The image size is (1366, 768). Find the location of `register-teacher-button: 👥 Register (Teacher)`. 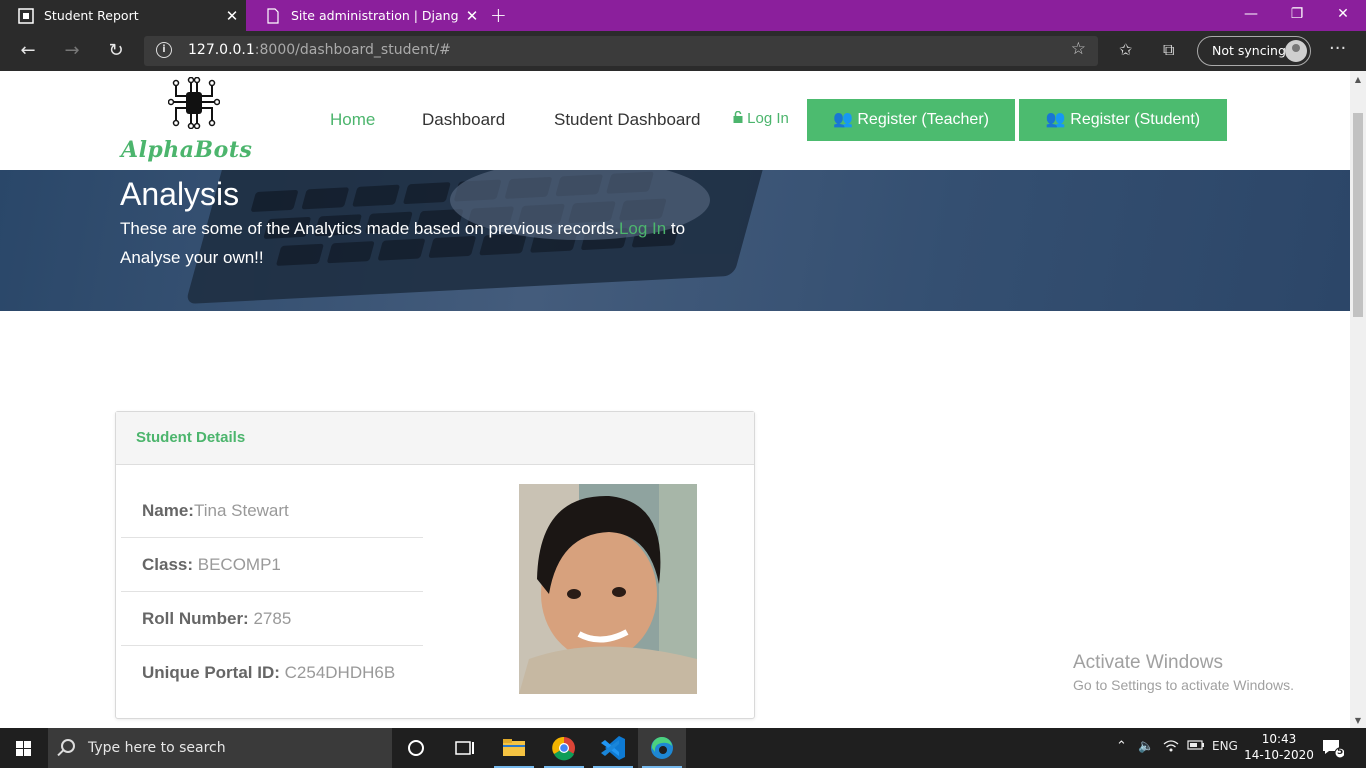

register-teacher-button: 👥 Register (Teacher) is located at coordinates (911, 120).